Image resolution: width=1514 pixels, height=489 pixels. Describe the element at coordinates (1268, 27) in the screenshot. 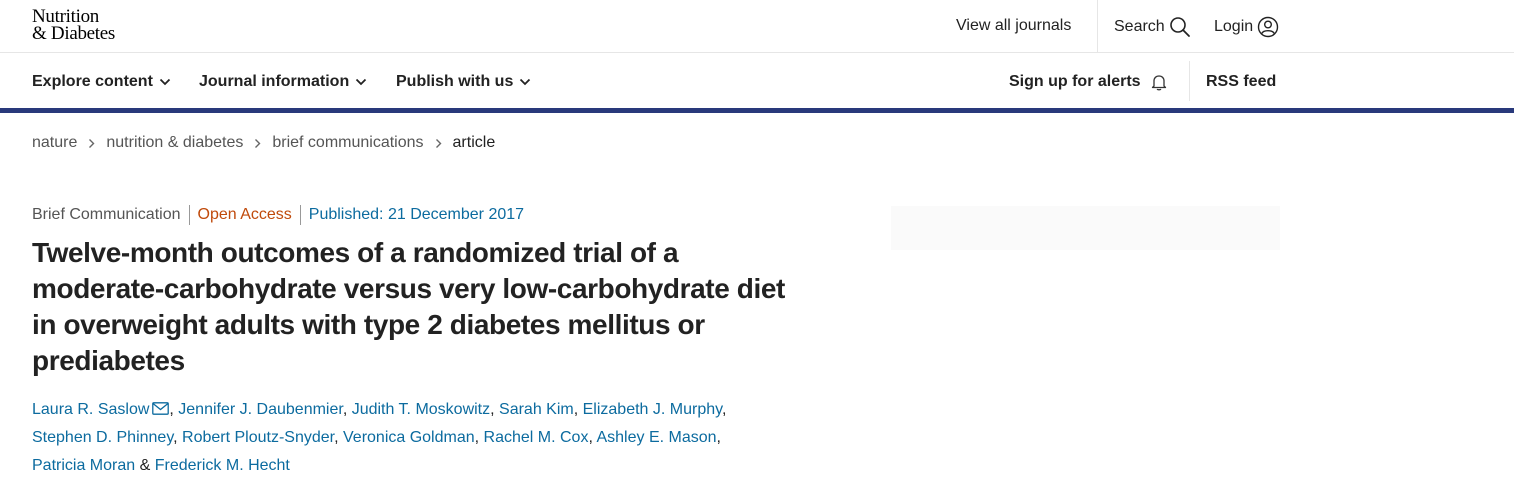

I see `user-circle-icon` at that location.